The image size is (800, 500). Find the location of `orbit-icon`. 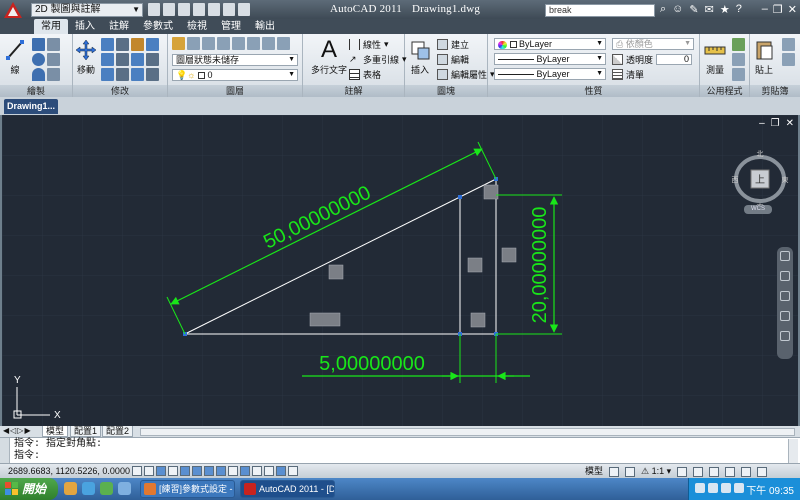

orbit-icon is located at coordinates (785, 316).